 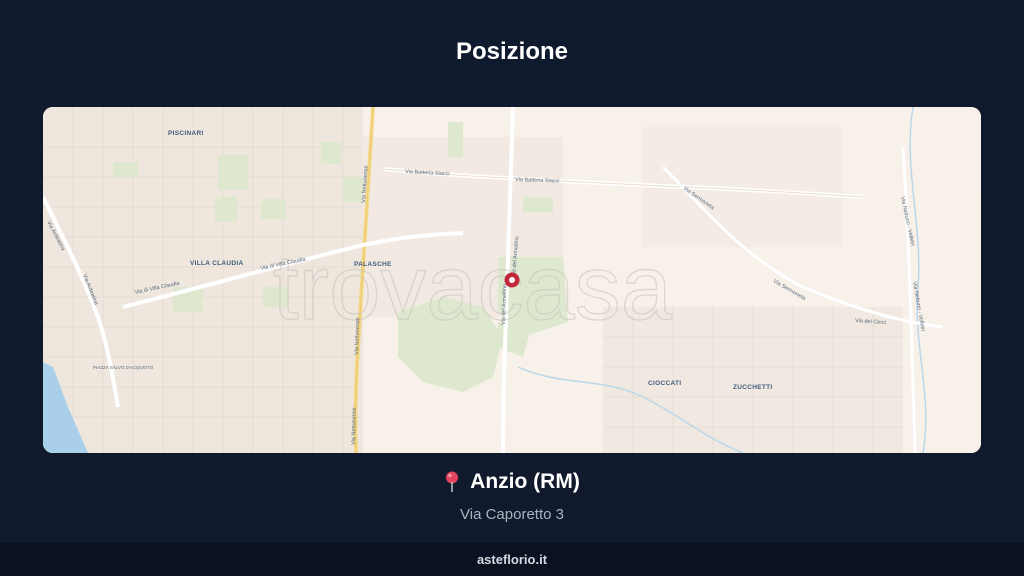 I want to click on district-label: VILLA CLAUDIA, so click(x=217, y=263).